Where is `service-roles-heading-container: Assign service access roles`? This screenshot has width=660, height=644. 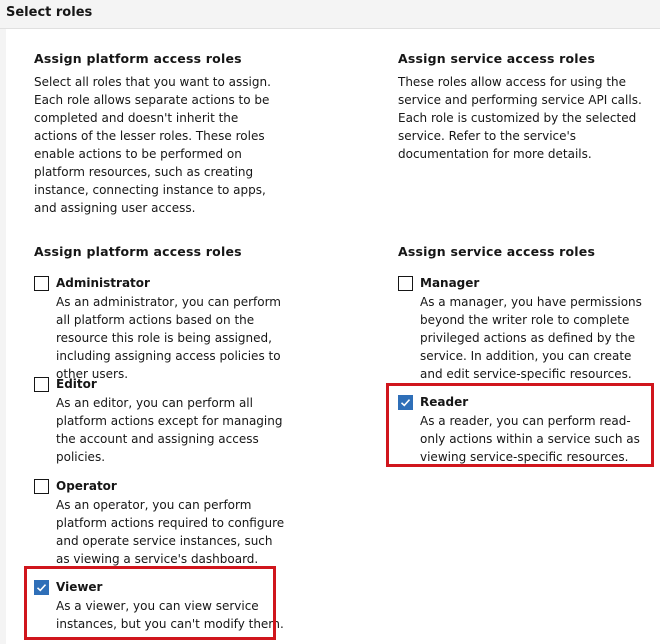
service-roles-heading-container: Assign service access roles is located at coordinates (523, 252).